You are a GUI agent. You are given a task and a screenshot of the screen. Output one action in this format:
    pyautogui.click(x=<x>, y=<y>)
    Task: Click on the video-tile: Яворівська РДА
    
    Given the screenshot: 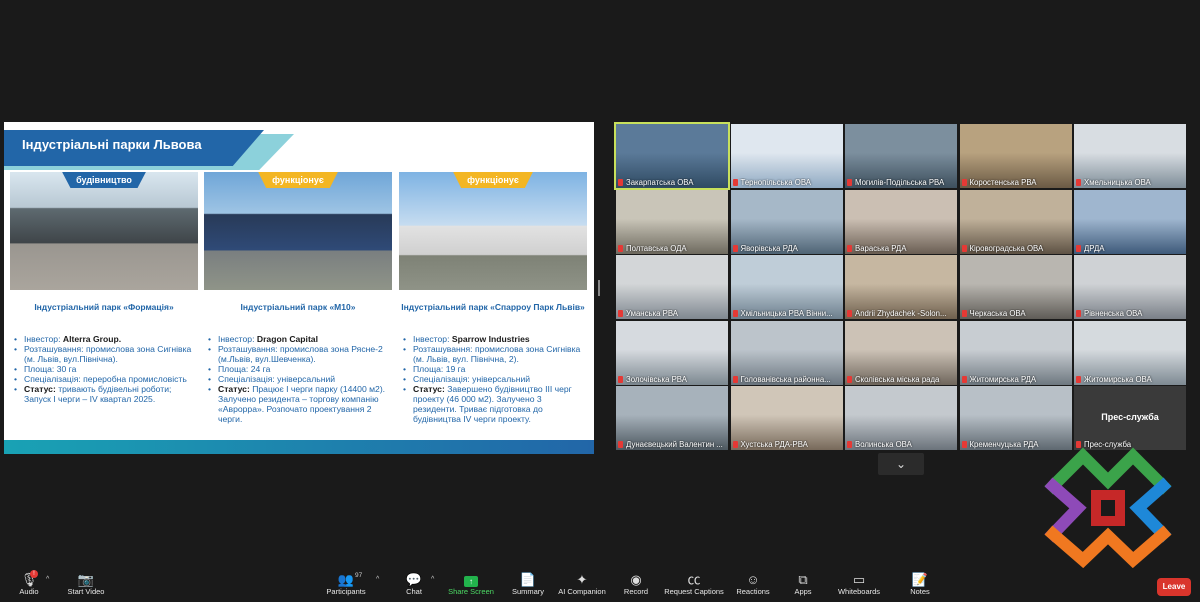 What is the action you would take?
    pyautogui.click(x=786, y=221)
    